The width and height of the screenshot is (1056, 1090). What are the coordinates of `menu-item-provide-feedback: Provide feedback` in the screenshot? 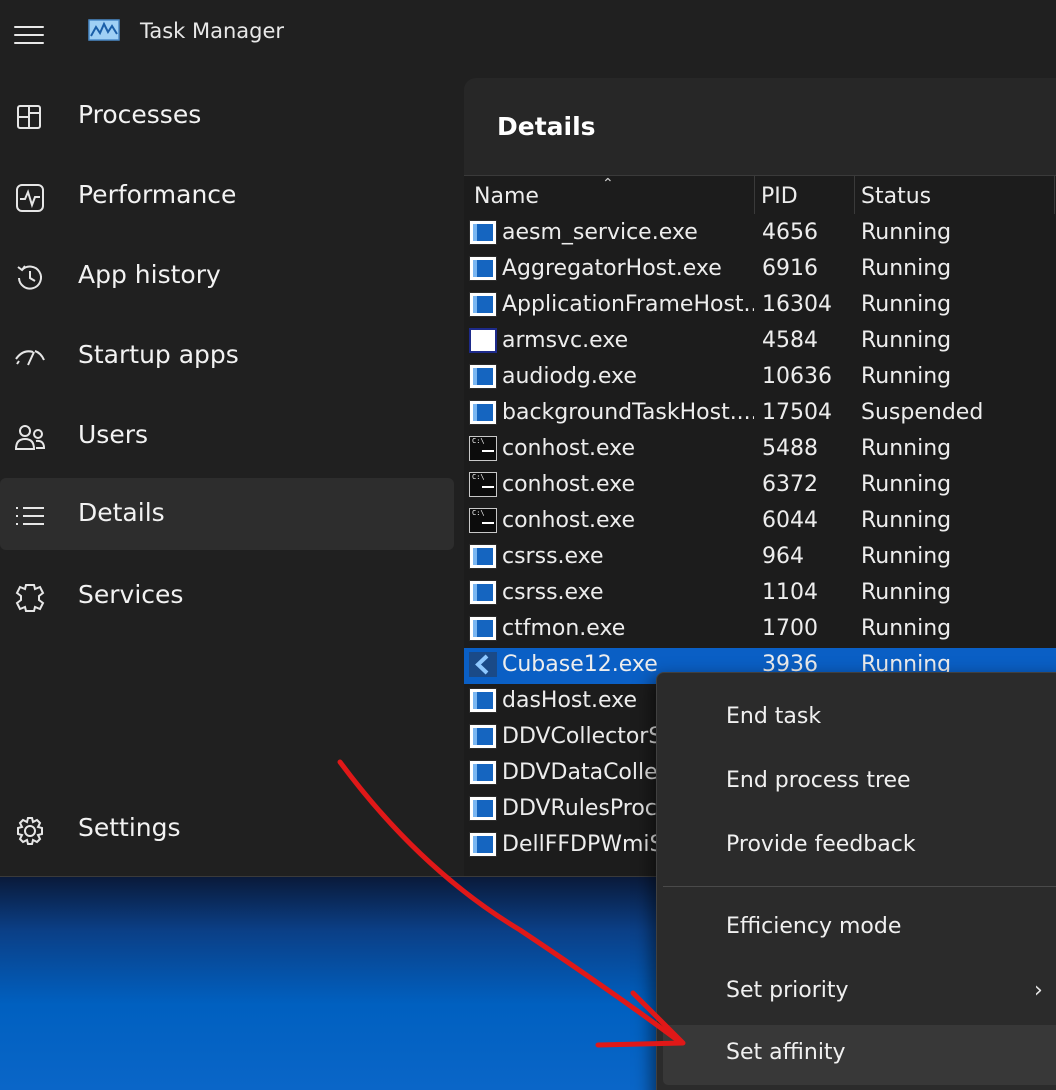 It's located at (859, 847).